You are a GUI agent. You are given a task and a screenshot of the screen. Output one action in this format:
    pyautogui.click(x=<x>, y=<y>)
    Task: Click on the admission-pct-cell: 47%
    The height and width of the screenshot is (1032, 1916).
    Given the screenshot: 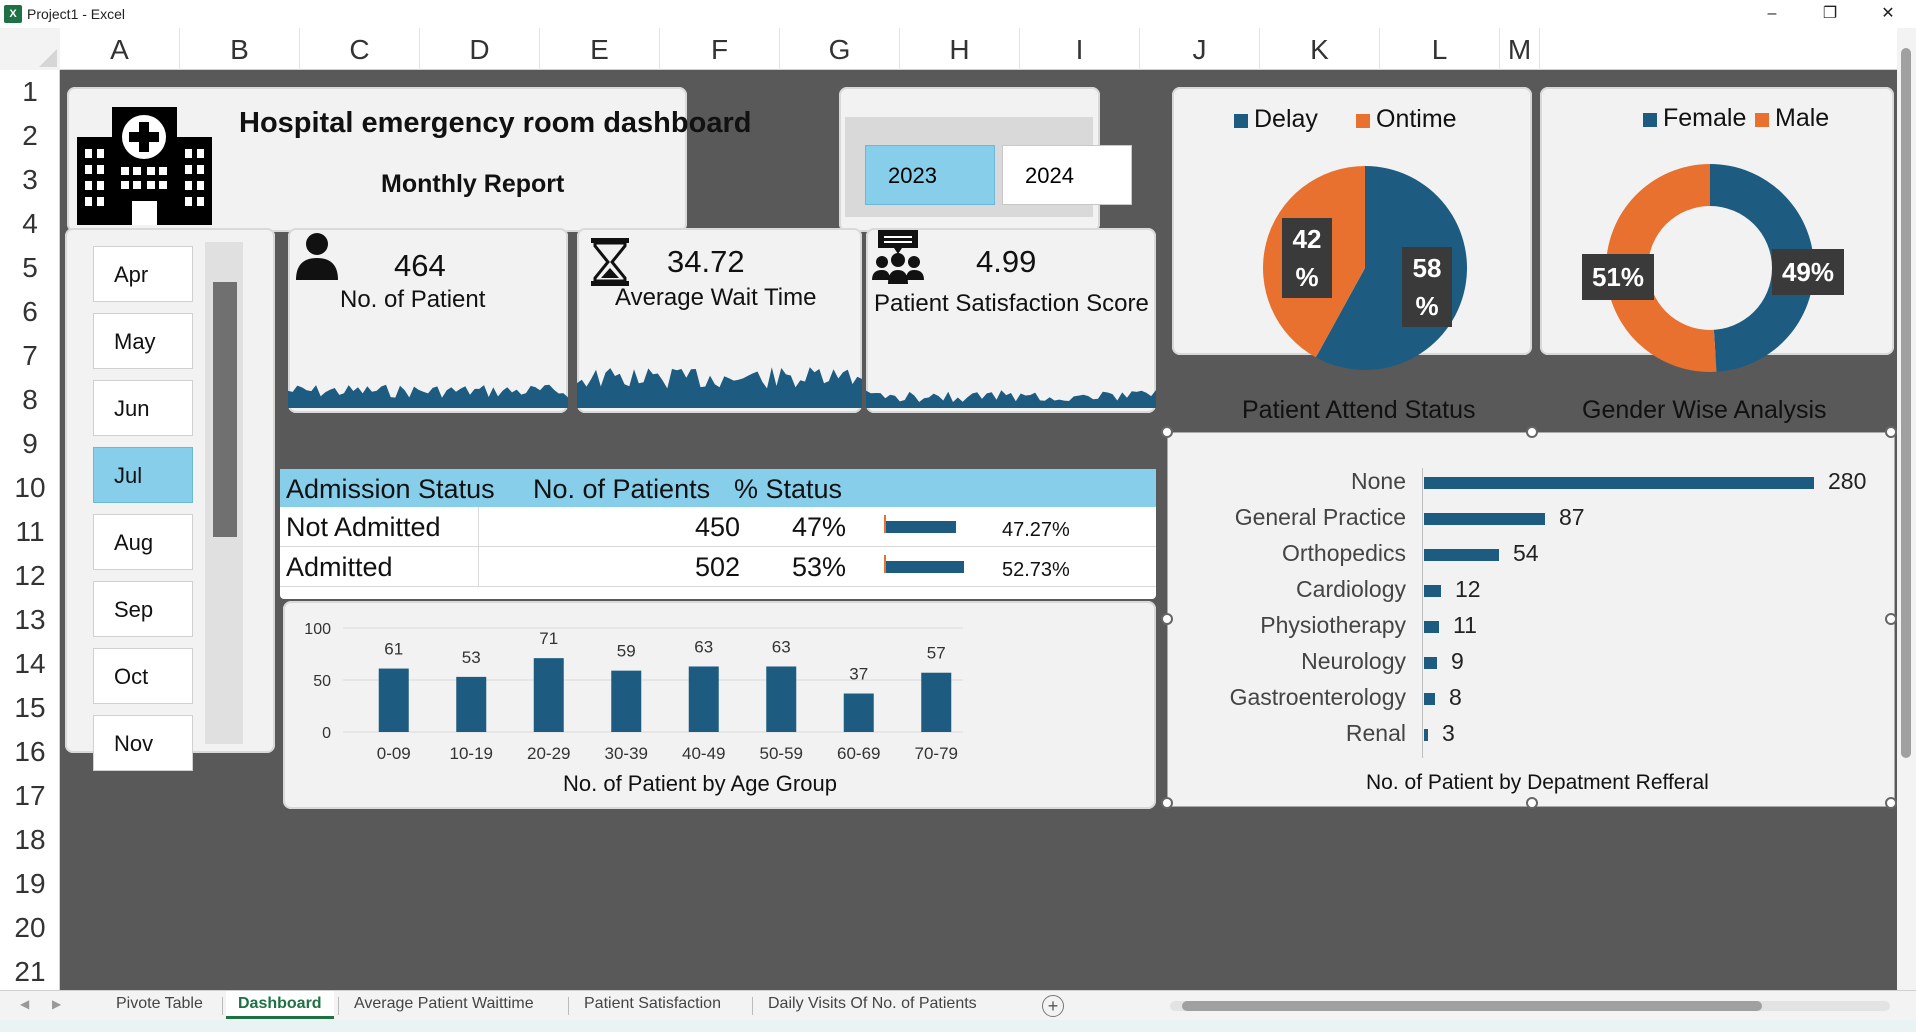 What is the action you would take?
    pyautogui.click(x=818, y=527)
    